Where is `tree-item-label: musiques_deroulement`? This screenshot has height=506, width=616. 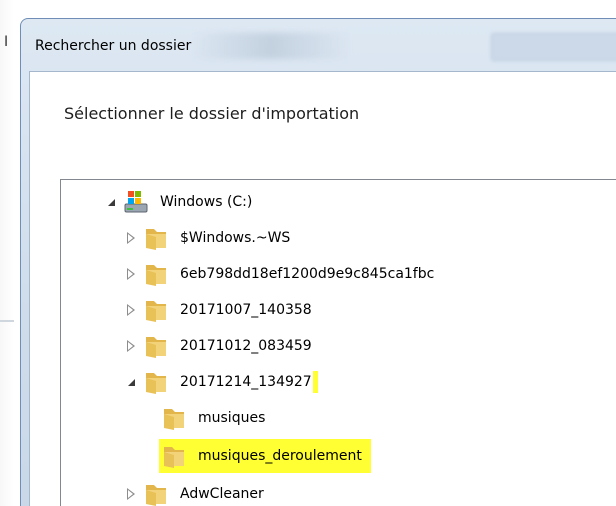 tree-item-label: musiques_deroulement is located at coordinates (280, 456).